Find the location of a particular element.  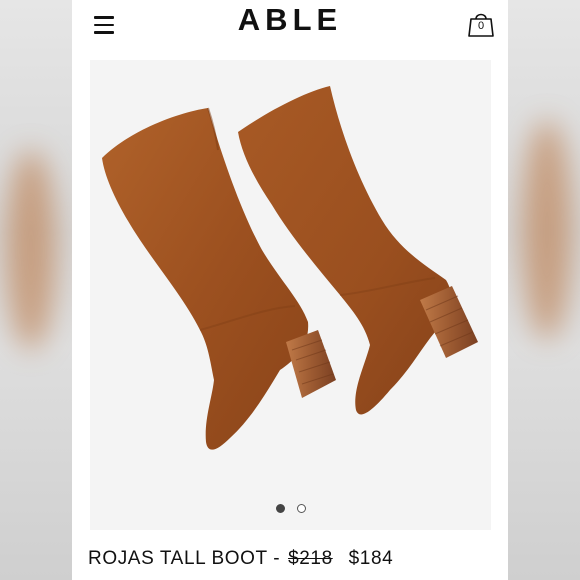

cart-count: 0 is located at coordinates (481, 26).